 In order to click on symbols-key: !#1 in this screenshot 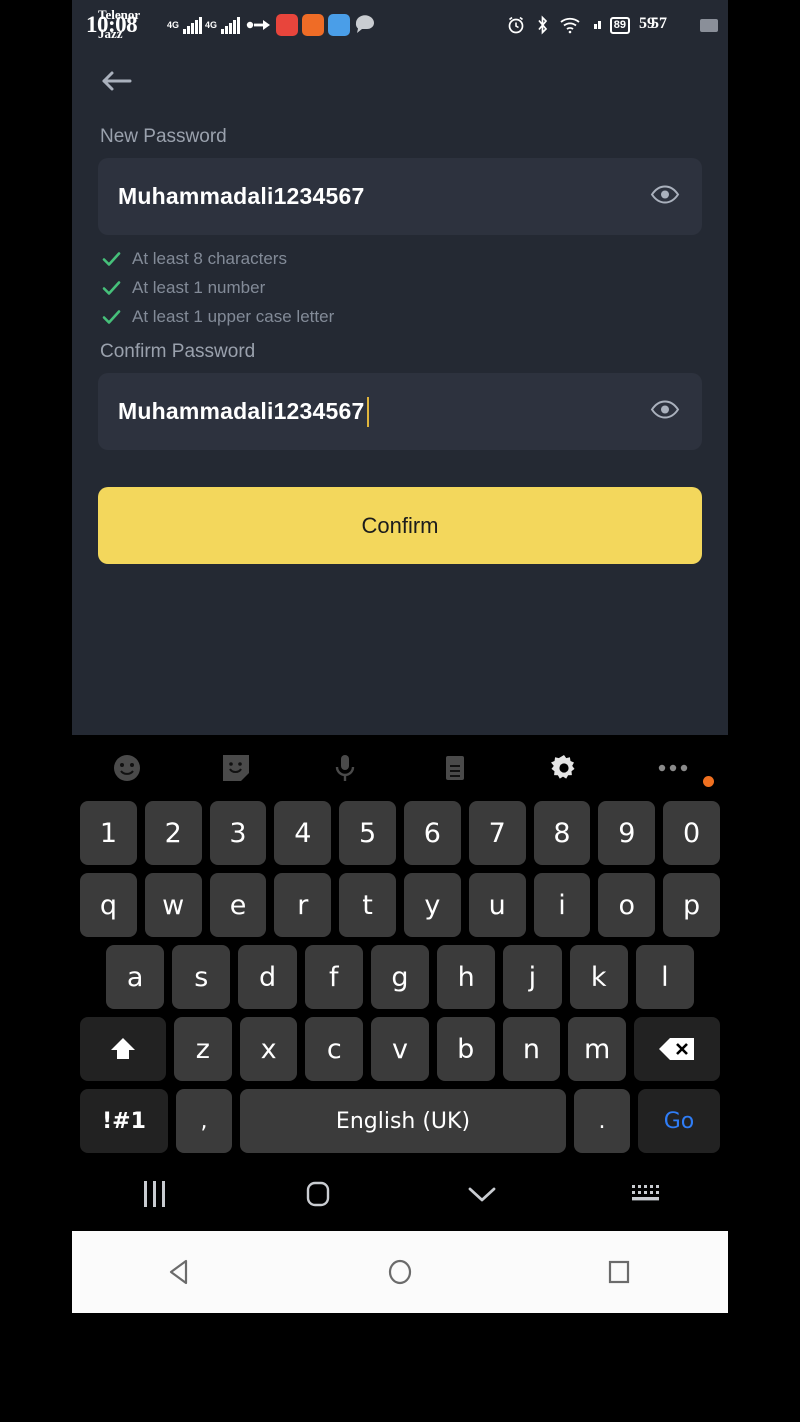, I will do `click(124, 1121)`.